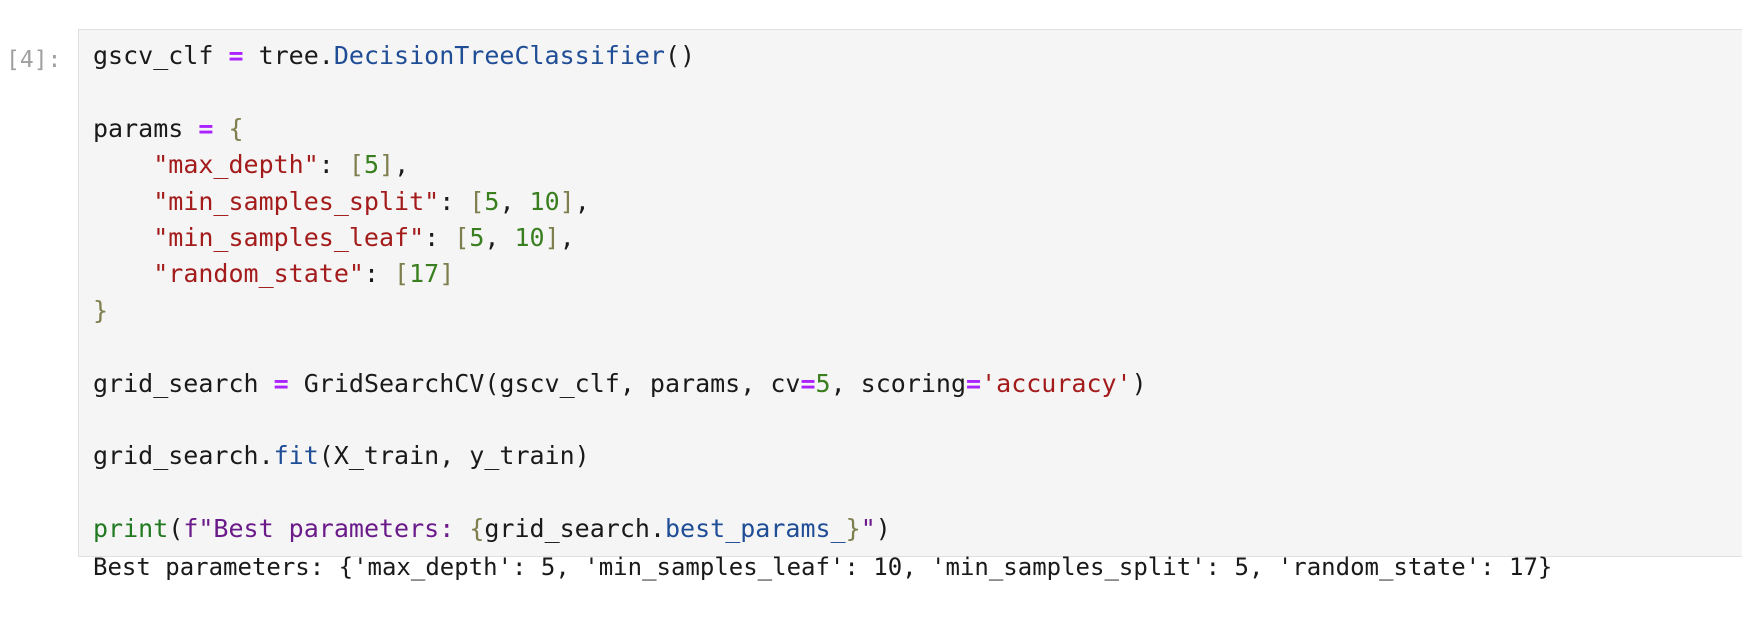  I want to click on code-line: "random_state": [17], so click(620, 274).